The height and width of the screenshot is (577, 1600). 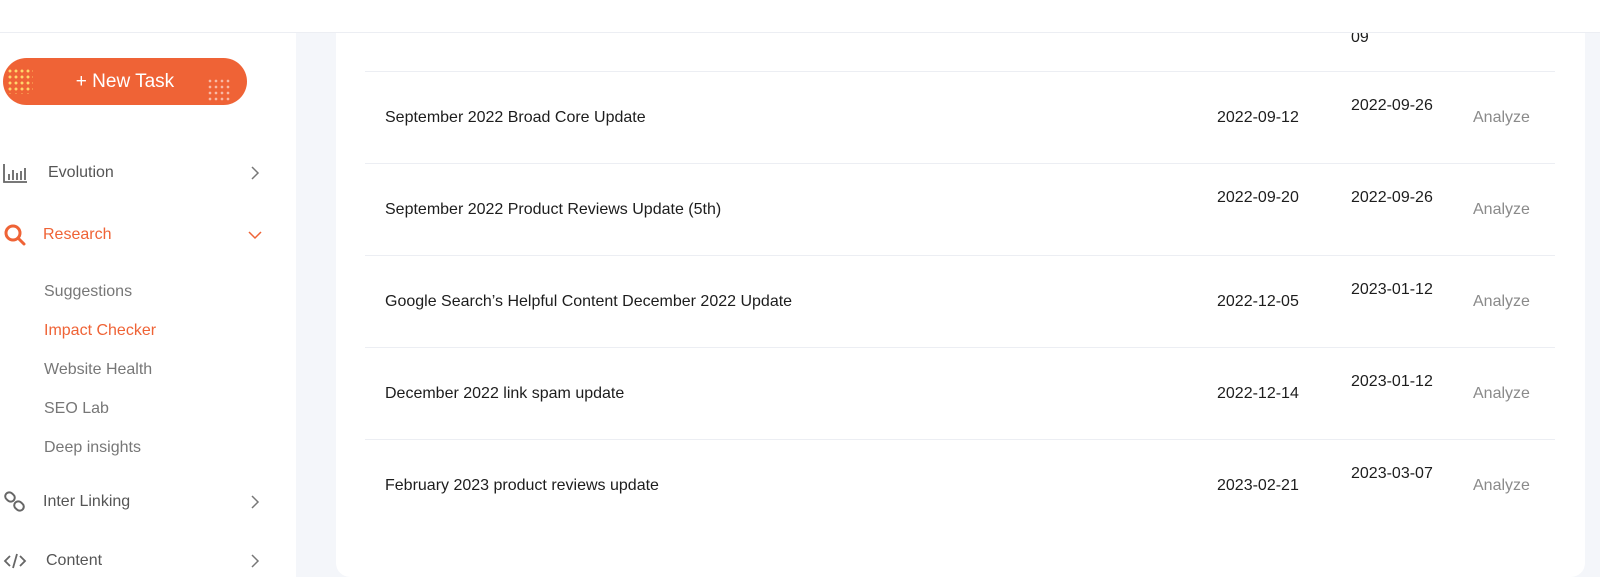 I want to click on top-bar, so click(x=800, y=16).